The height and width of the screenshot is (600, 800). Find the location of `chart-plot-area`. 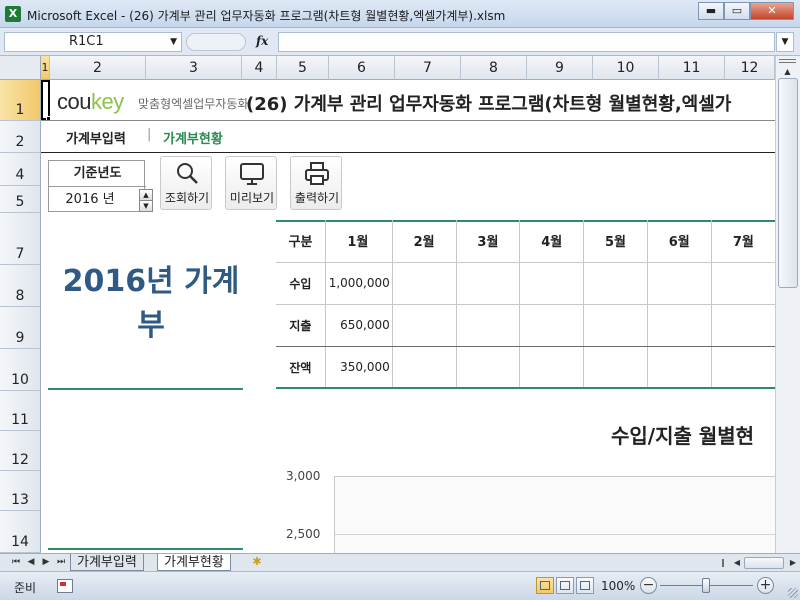

chart-plot-area is located at coordinates (554, 514).